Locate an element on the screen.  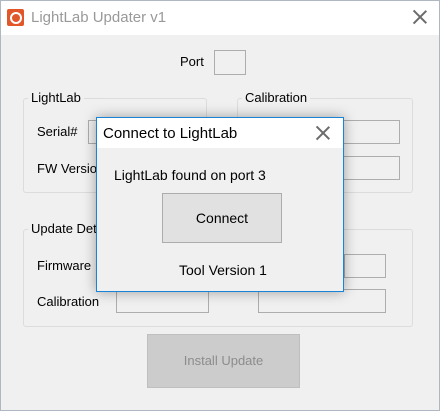
dialog-title-bar: Connect to LightLab is located at coordinates (220, 133).